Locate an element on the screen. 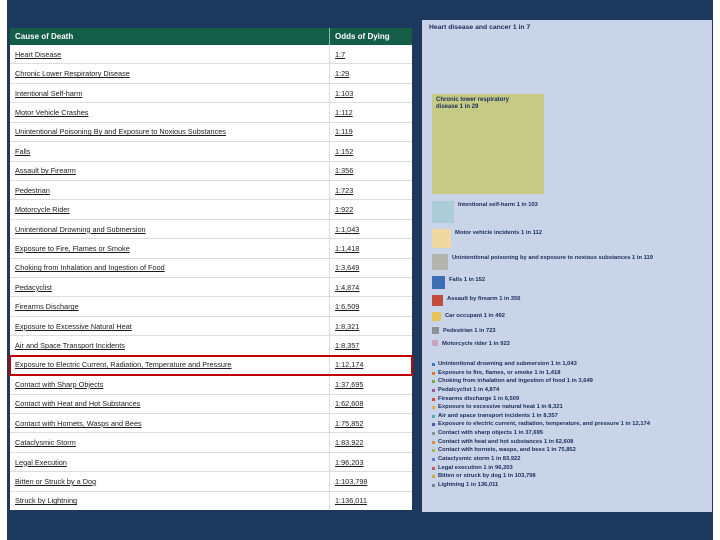  table-row: Exposure to Fire, Flames or Smoke 1:1,418 is located at coordinates (211, 249).